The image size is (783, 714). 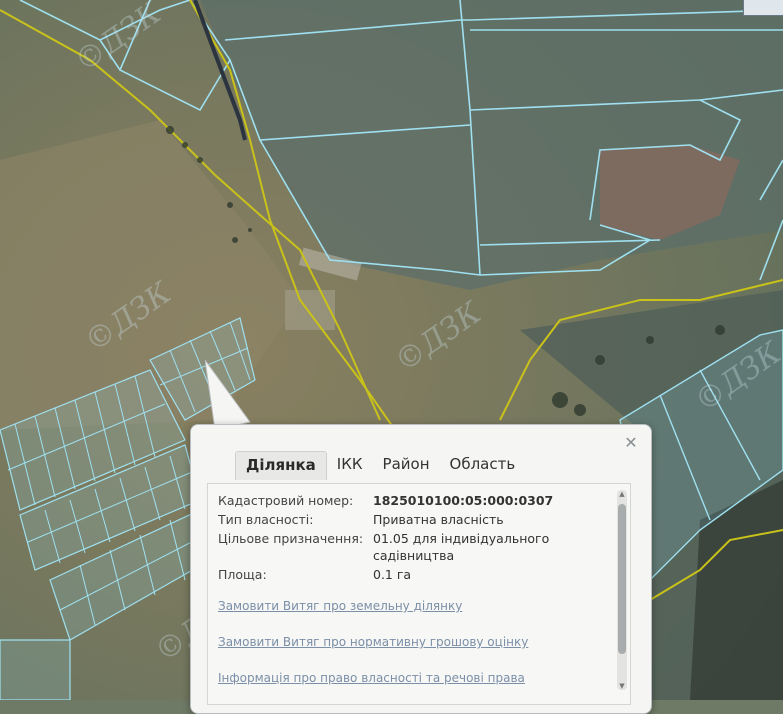 What do you see at coordinates (281, 465) in the screenshot?
I see `tab-parcel: Ділянка` at bounding box center [281, 465].